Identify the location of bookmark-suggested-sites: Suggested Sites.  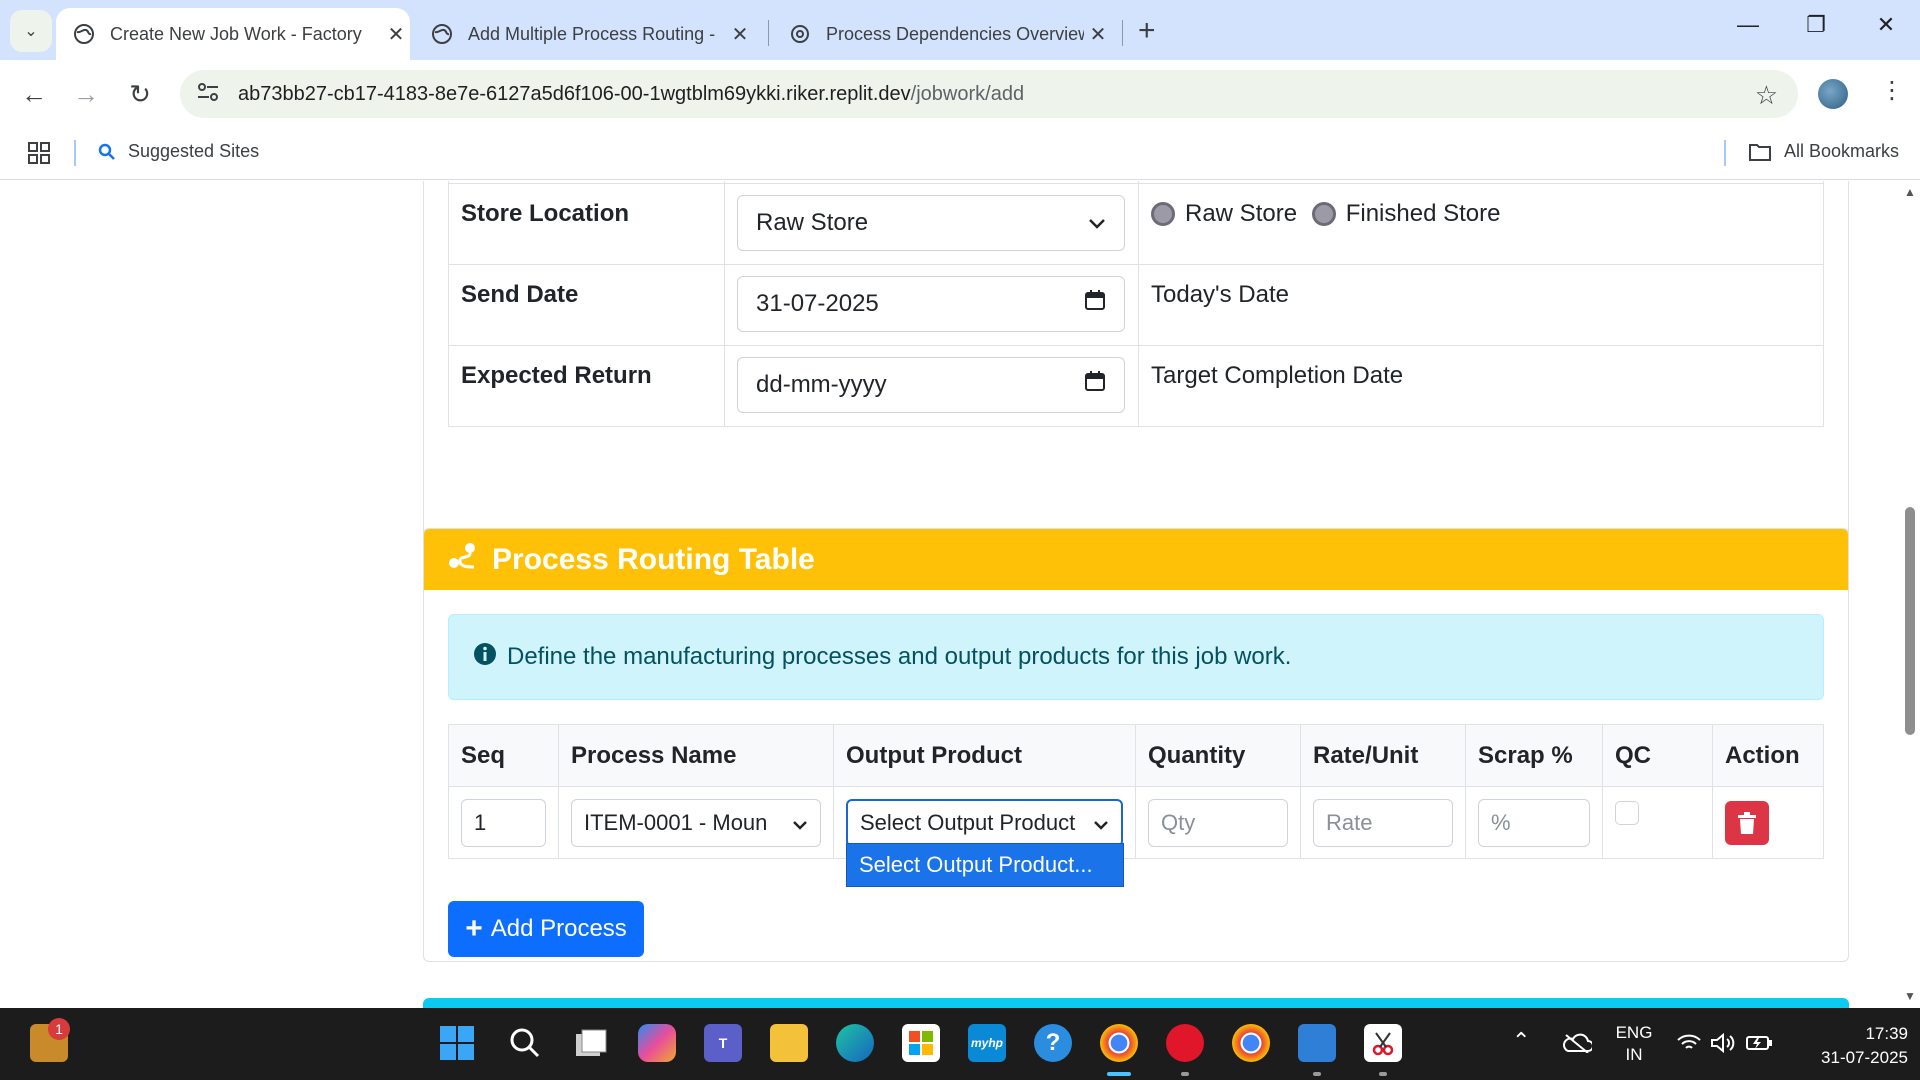
(178, 151).